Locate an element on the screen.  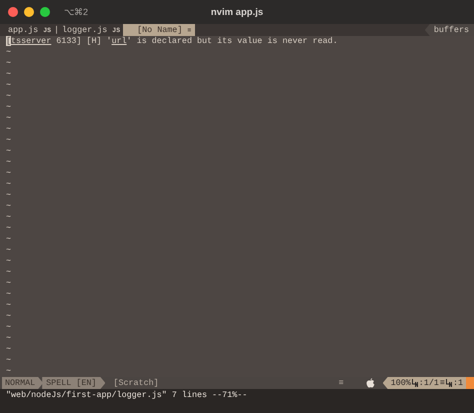
diagnostic-message: [tsserver 6133] [H] 'url' is declared but its value is never read. is located at coordinates (172, 41).